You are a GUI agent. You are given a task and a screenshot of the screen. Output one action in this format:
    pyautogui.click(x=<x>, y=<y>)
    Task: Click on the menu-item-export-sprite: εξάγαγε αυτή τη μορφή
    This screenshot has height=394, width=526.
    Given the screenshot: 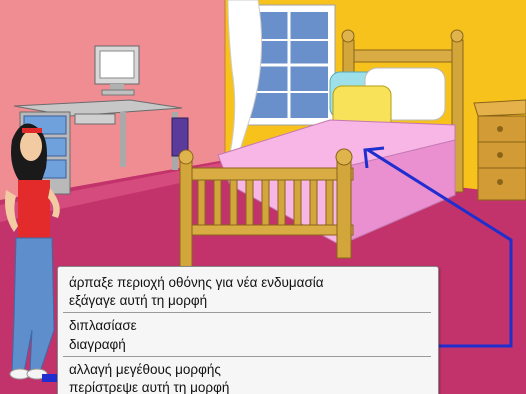 What is the action you would take?
    pyautogui.click(x=138, y=301)
    